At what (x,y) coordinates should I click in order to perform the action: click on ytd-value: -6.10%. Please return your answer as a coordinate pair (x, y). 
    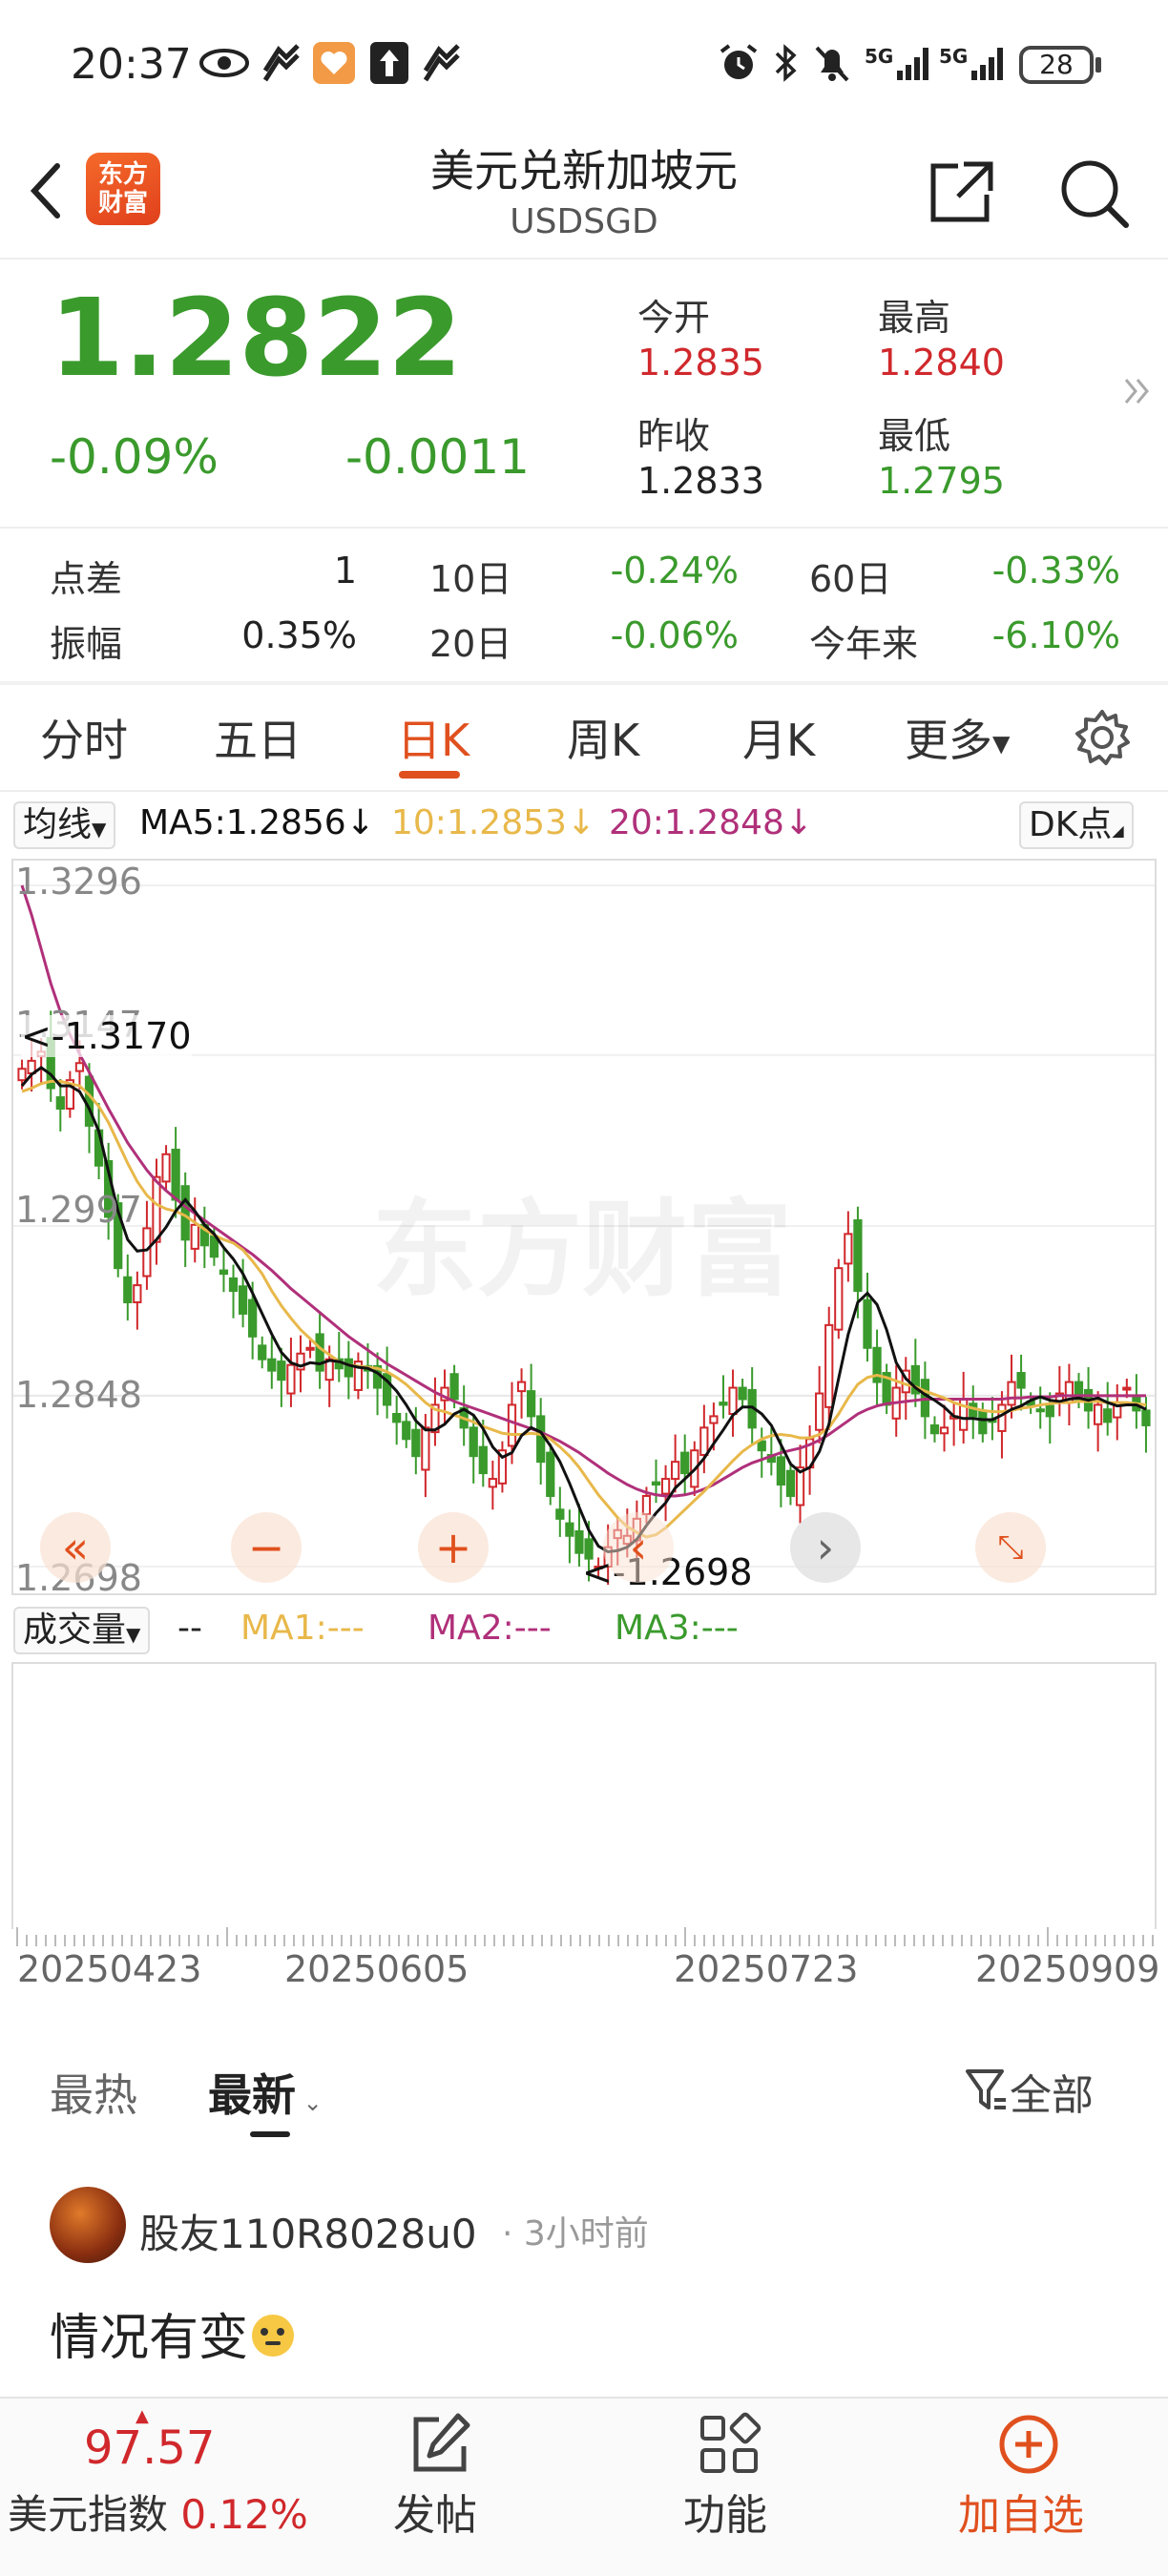
    Looking at the image, I should click on (1055, 635).